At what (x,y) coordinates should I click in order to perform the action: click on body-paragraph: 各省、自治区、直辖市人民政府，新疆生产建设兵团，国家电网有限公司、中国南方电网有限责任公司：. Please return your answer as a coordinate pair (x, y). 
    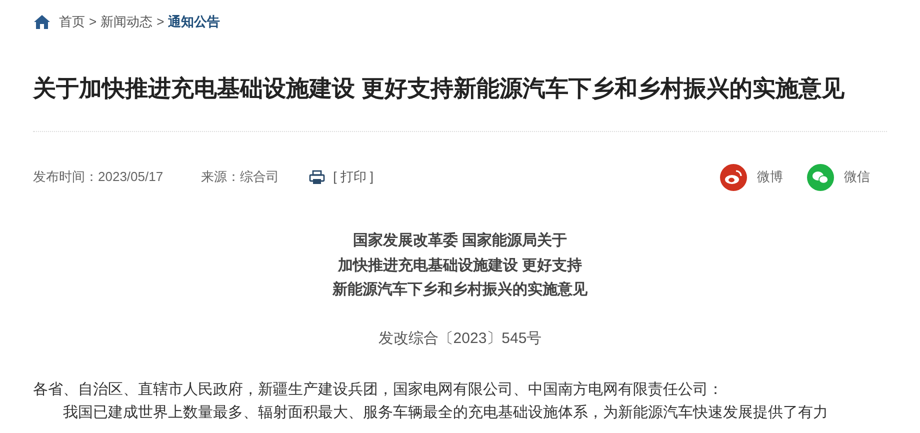
    Looking at the image, I should click on (378, 390).